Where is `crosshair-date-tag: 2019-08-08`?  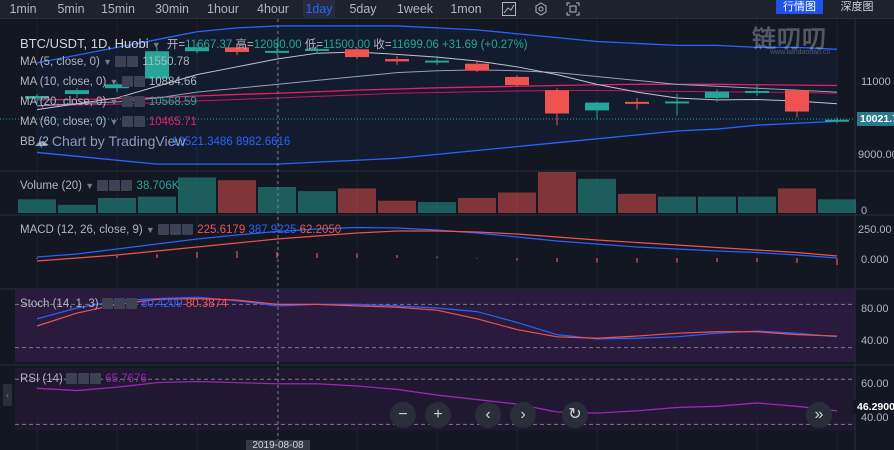
crosshair-date-tag: 2019-08-08 is located at coordinates (278, 445).